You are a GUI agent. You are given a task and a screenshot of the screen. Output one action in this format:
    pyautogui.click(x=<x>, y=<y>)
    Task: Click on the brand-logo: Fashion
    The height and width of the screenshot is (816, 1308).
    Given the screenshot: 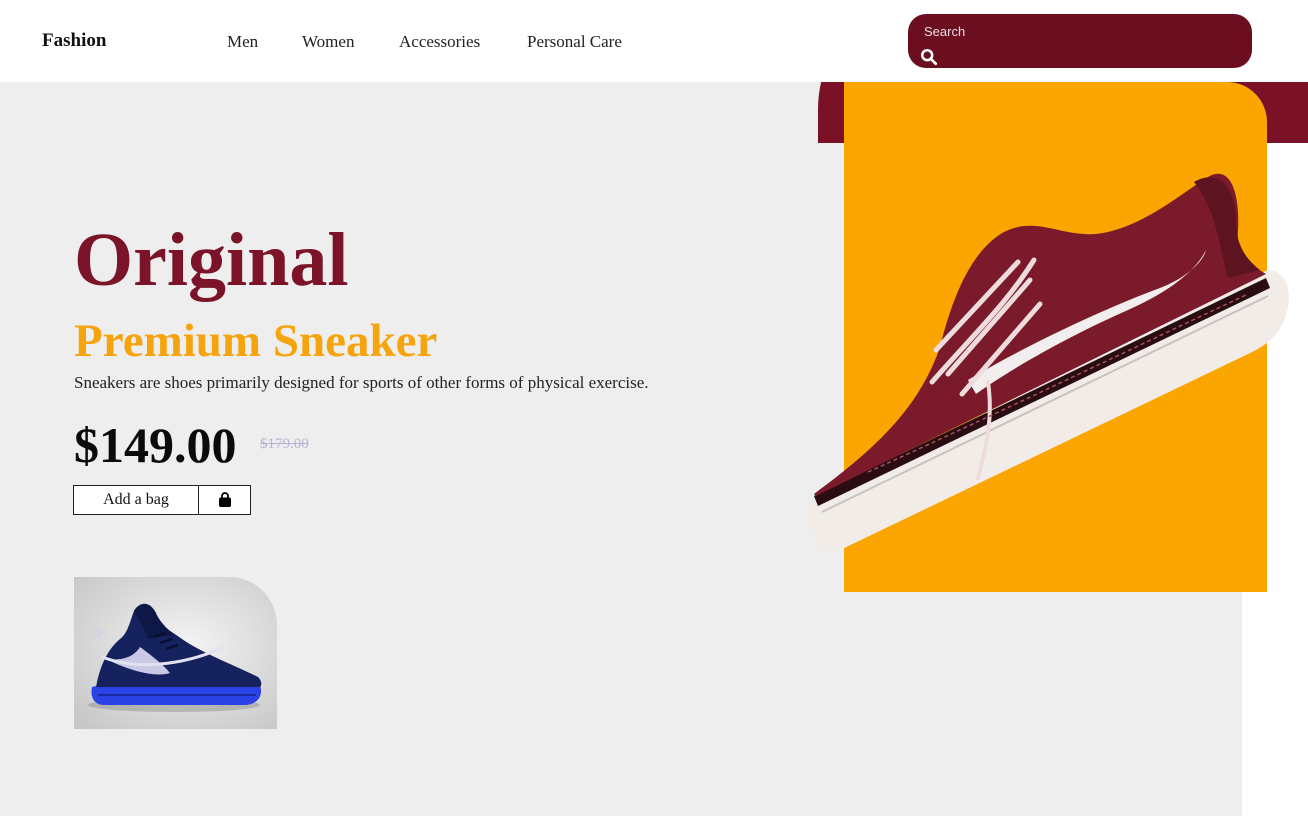 What is the action you would take?
    pyautogui.click(x=74, y=41)
    